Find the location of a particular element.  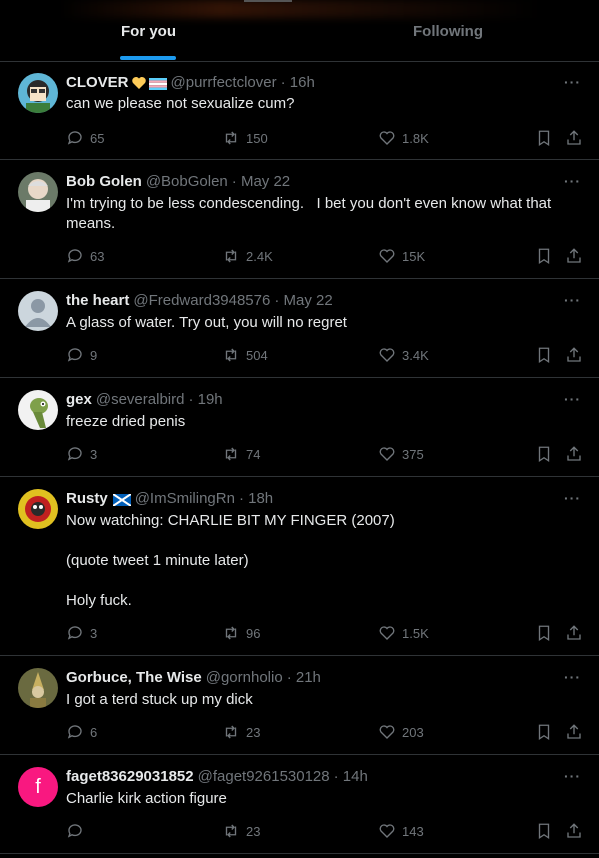

timeline-header: For you Following is located at coordinates (299, 31).